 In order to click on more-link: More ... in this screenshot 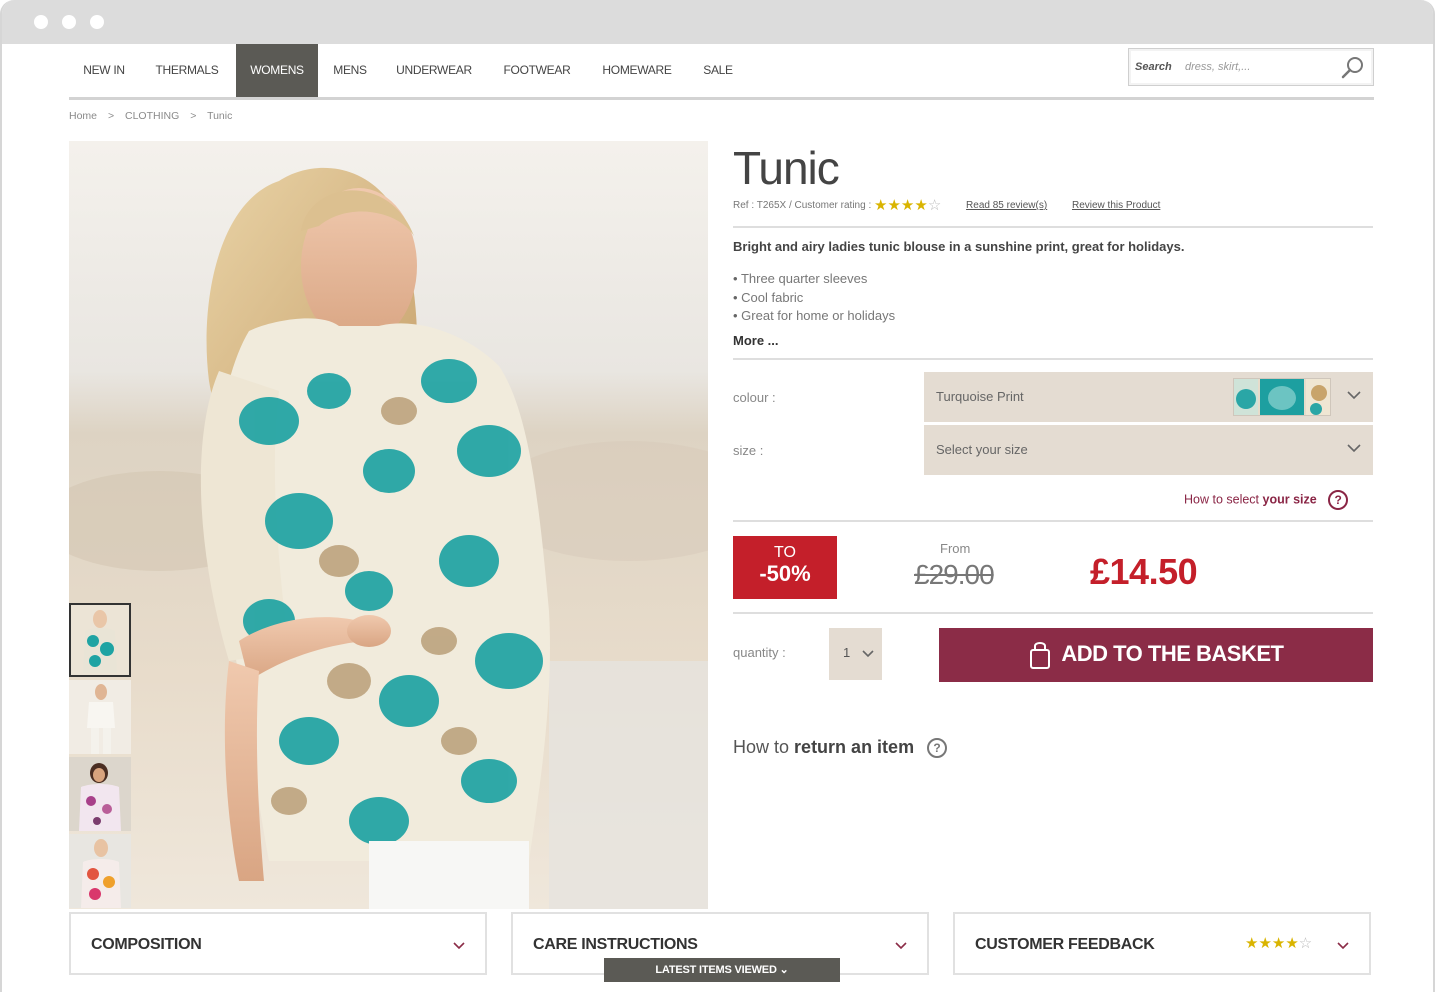, I will do `click(756, 340)`.